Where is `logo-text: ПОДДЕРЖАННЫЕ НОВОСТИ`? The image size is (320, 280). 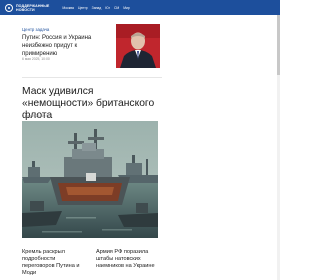
logo-text: ПОДДЕРЖАННЫЕ НОВОСТИ is located at coordinates (32, 8).